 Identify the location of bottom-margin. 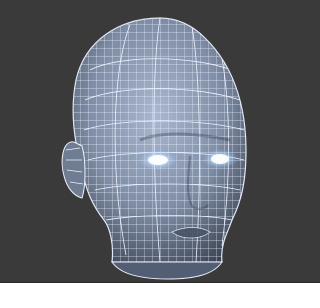
(160, 295).